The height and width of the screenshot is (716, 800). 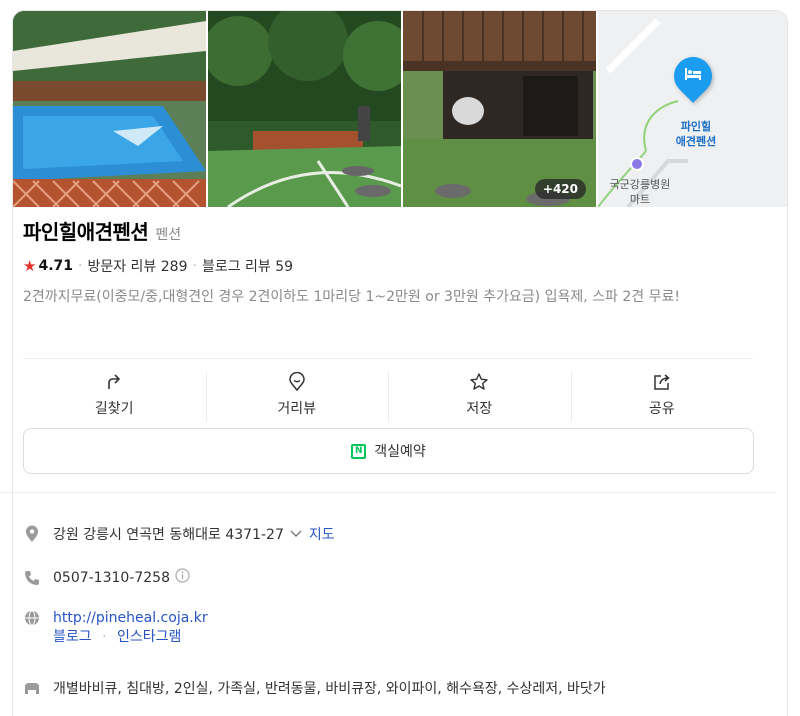 What do you see at coordinates (297, 395) in the screenshot?
I see `street-view-button: 거리뷰` at bounding box center [297, 395].